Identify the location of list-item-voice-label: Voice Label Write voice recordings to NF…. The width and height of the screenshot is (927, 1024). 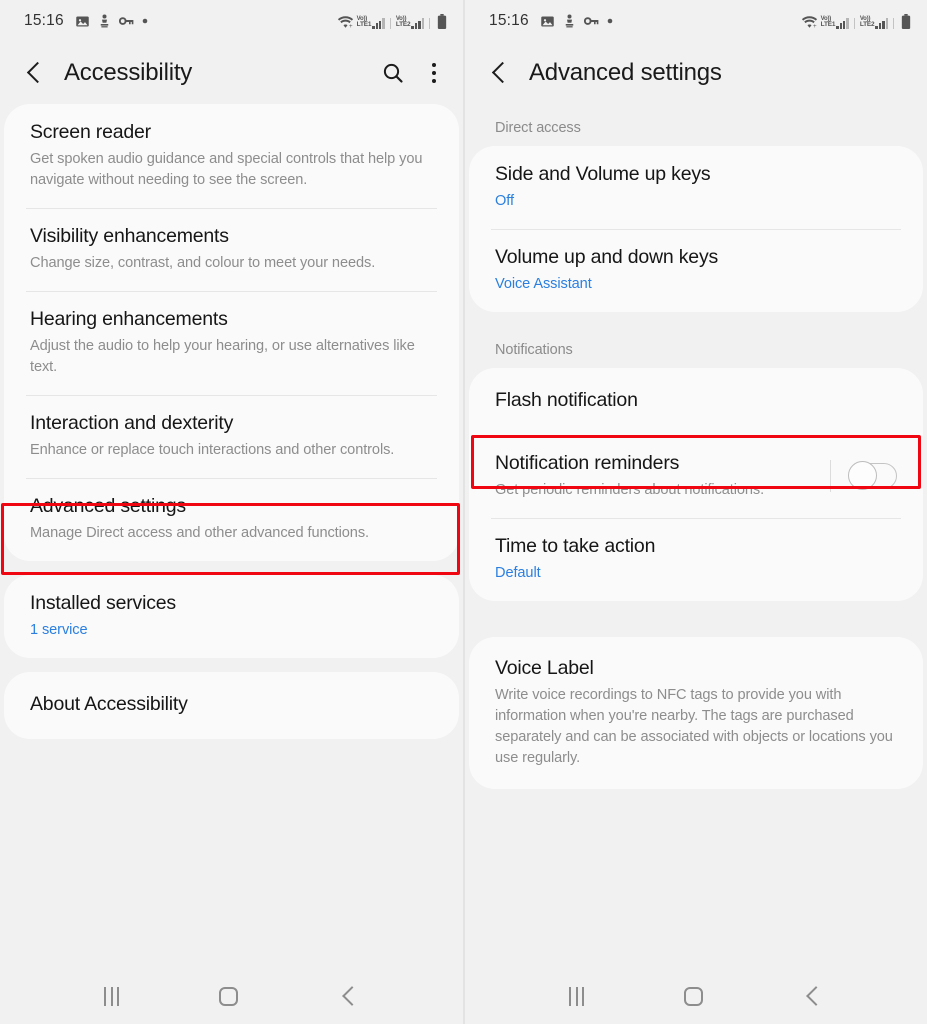
(696, 713).